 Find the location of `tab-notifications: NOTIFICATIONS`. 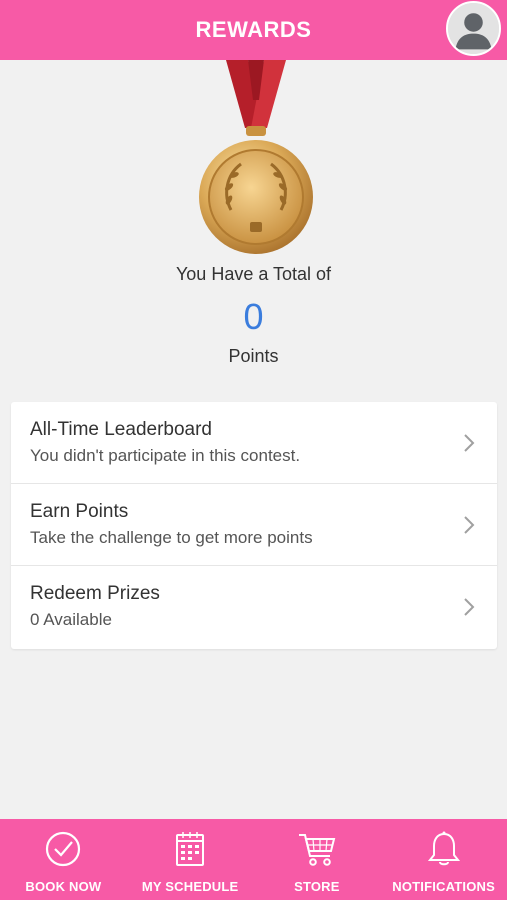

tab-notifications: NOTIFICATIONS is located at coordinates (443, 859).